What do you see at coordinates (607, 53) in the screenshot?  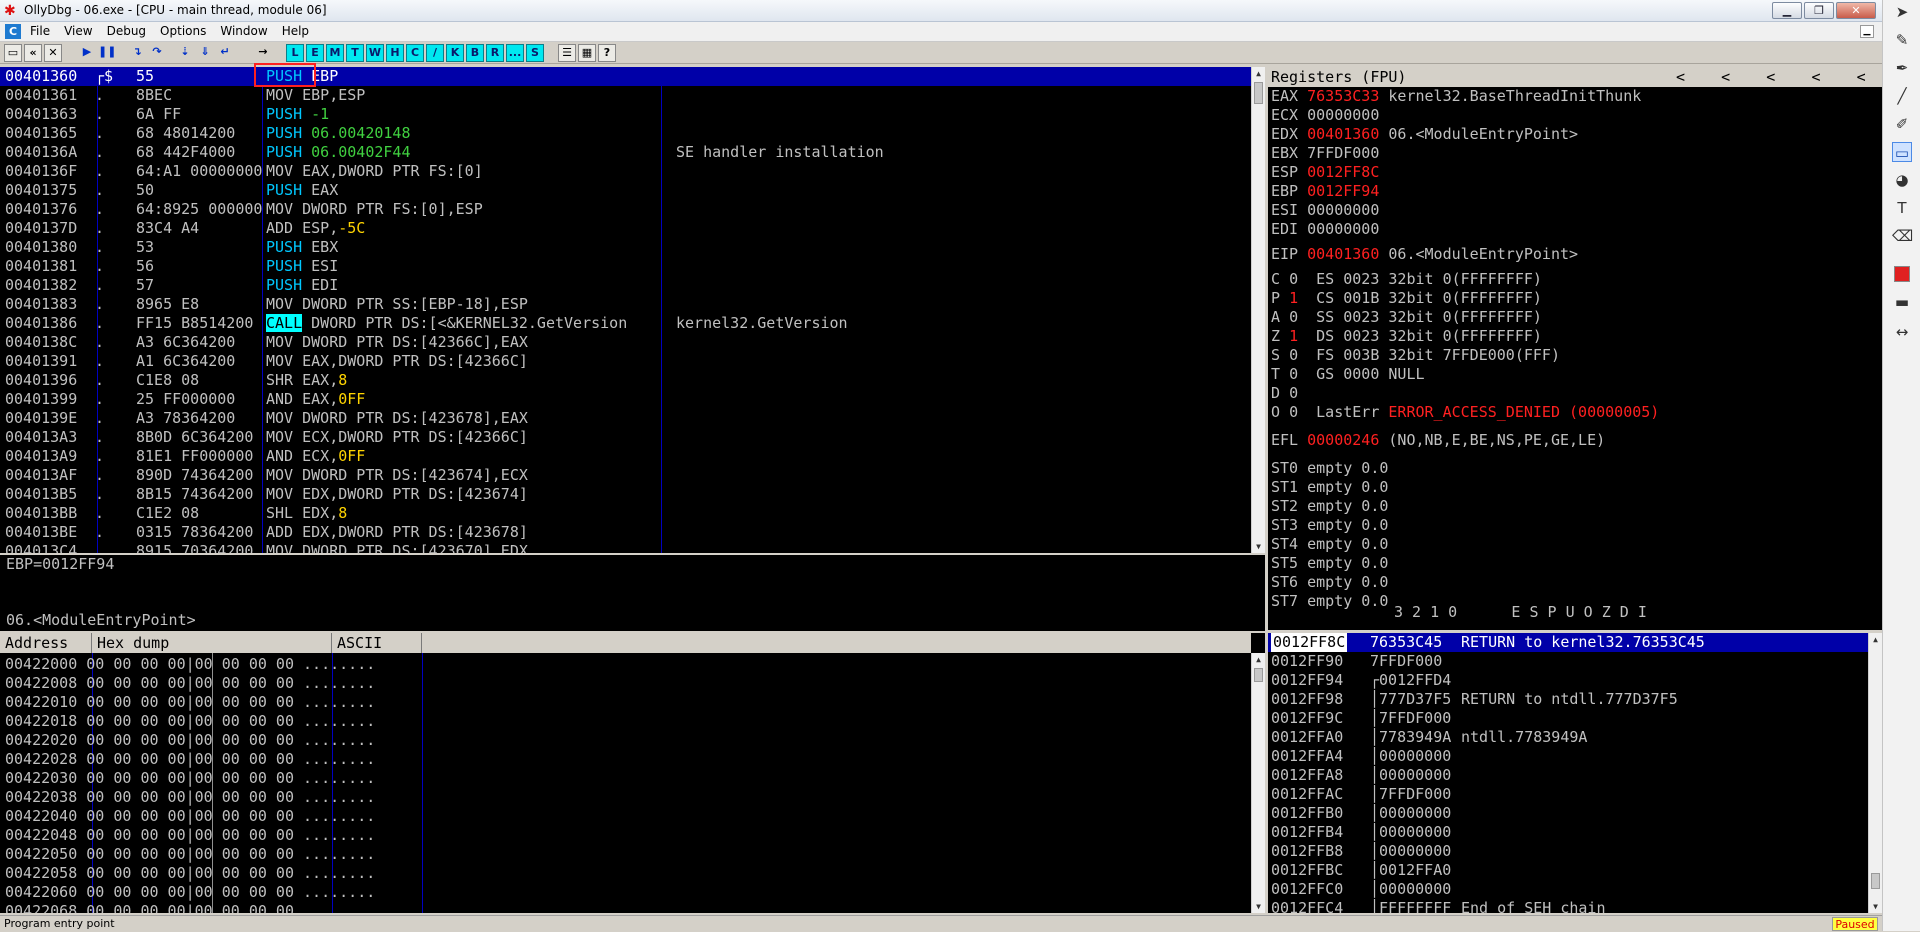 I see `help-icon: ?` at bounding box center [607, 53].